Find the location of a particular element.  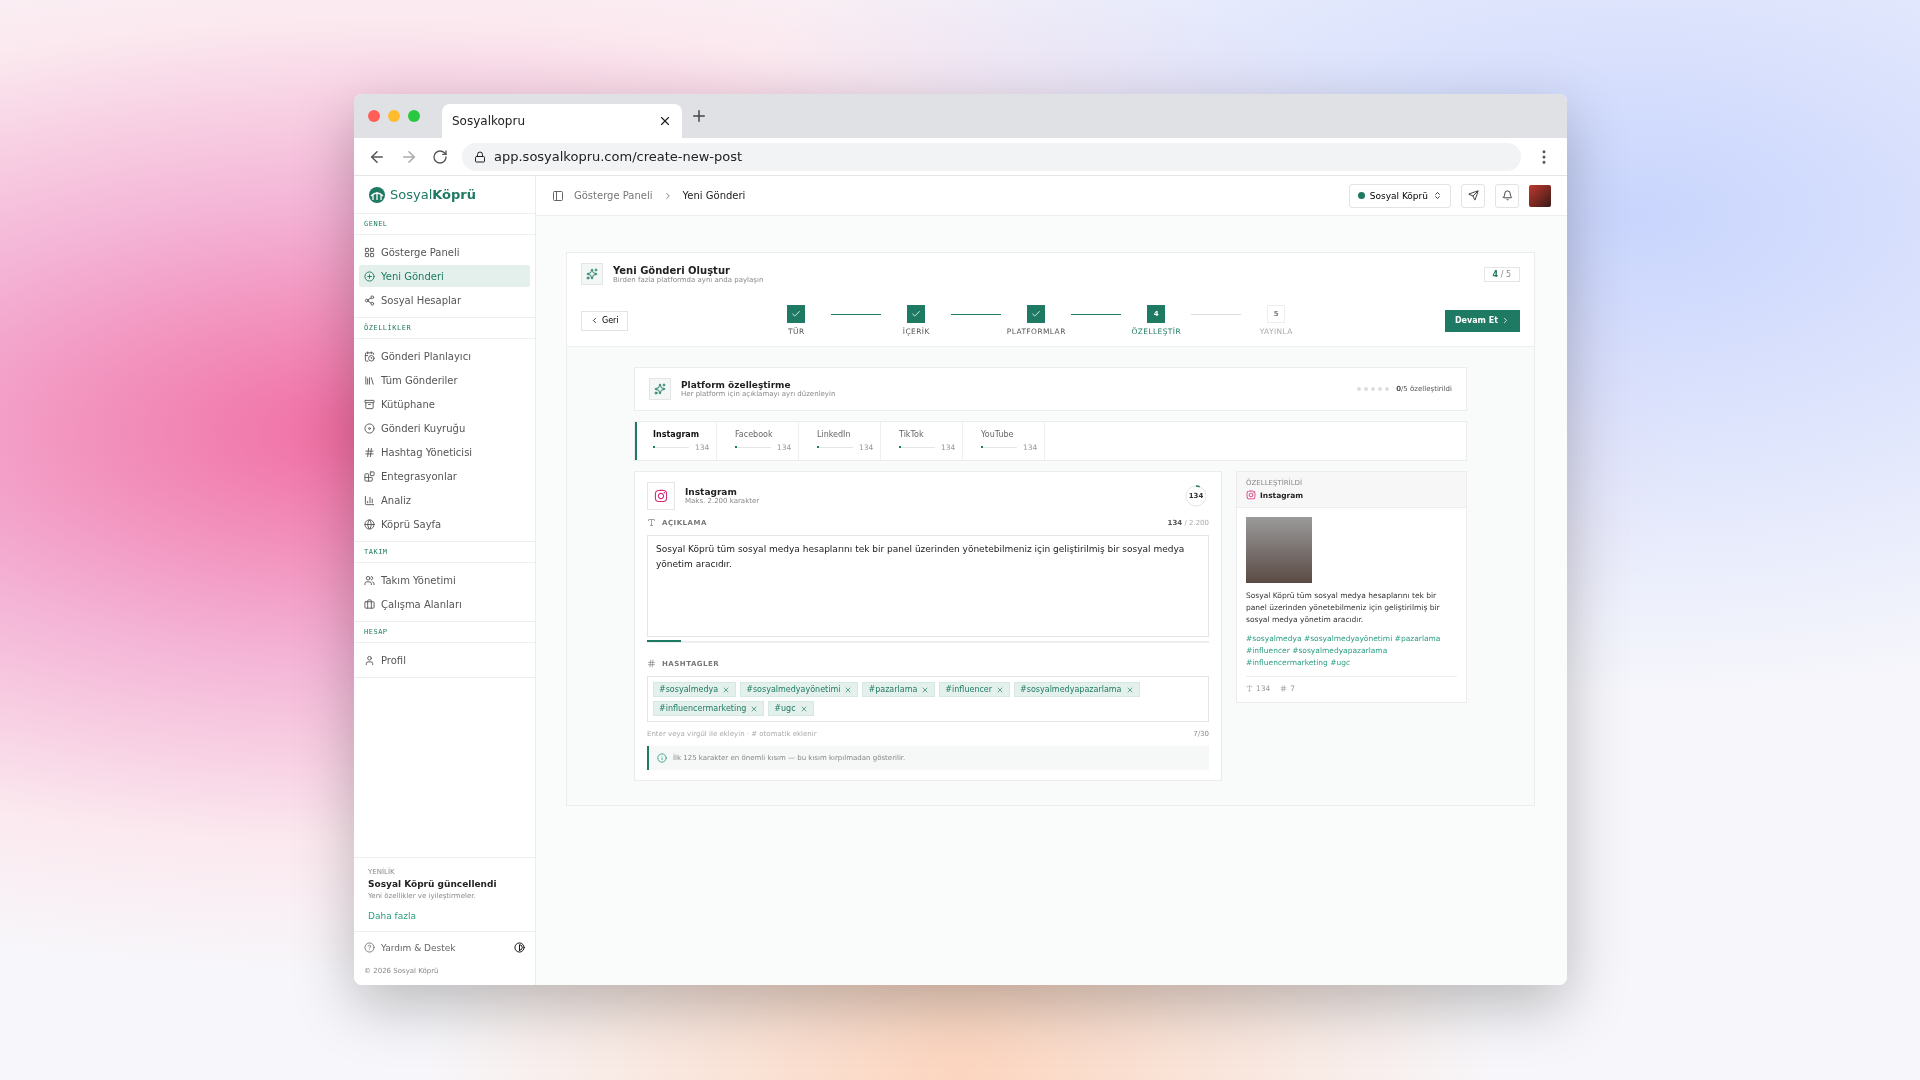

hashtag-chip: #influencer is located at coordinates (975, 689).